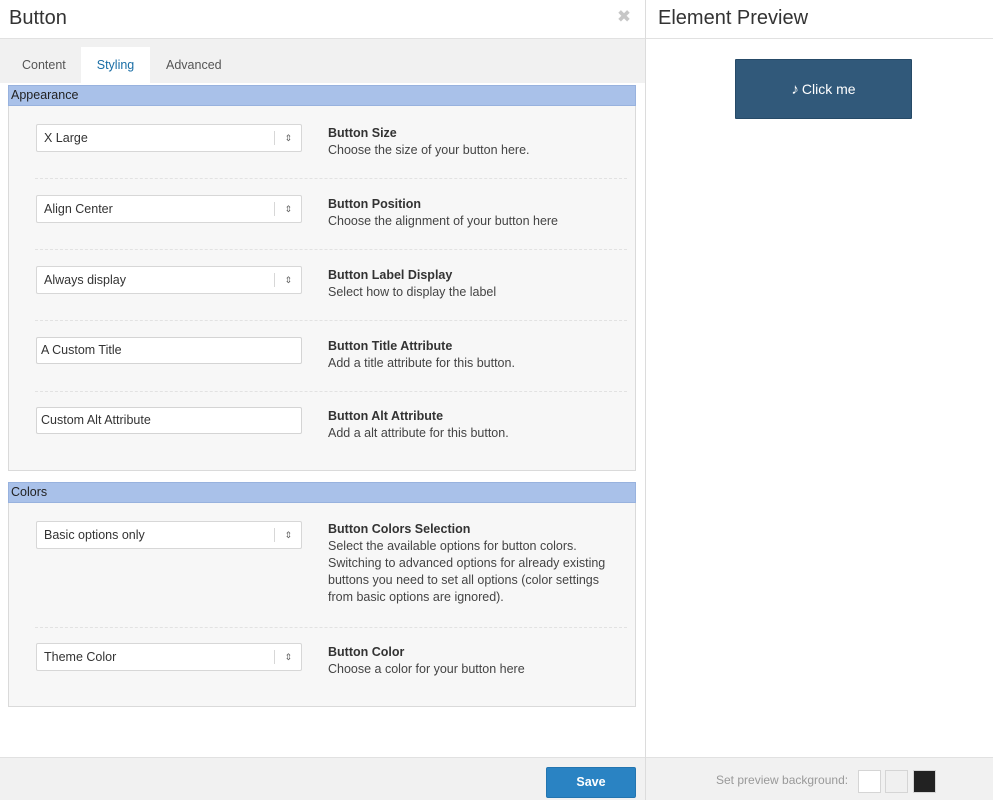 This screenshot has width=993, height=800. What do you see at coordinates (322, 492) in the screenshot?
I see `section-header-colors: Colors` at bounding box center [322, 492].